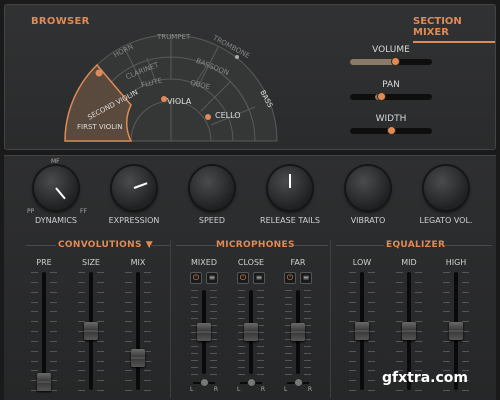 The height and width of the screenshot is (400, 500). What do you see at coordinates (416, 245) in the screenshot?
I see `equalizer-title: EQUALIZER` at bounding box center [416, 245].